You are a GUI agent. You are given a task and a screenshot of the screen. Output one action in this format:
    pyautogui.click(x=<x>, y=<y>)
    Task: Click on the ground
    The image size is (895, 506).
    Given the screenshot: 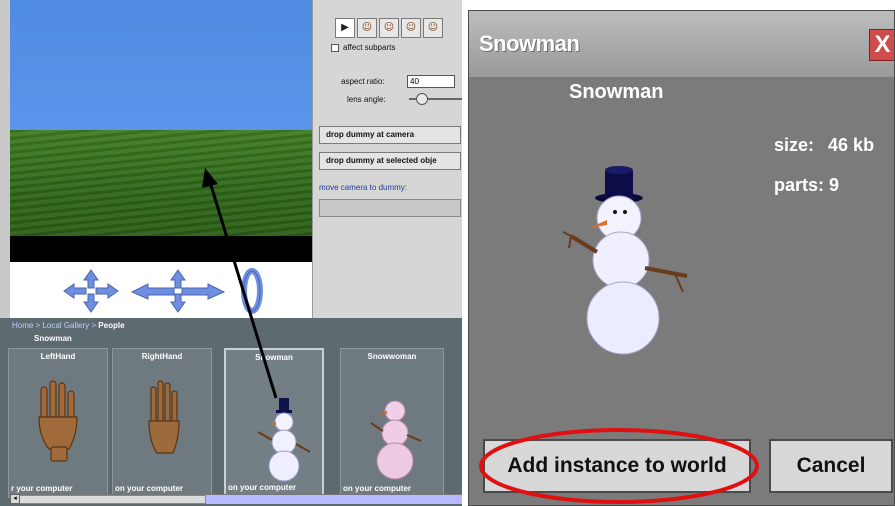 What is the action you would take?
    pyautogui.click(x=161, y=183)
    